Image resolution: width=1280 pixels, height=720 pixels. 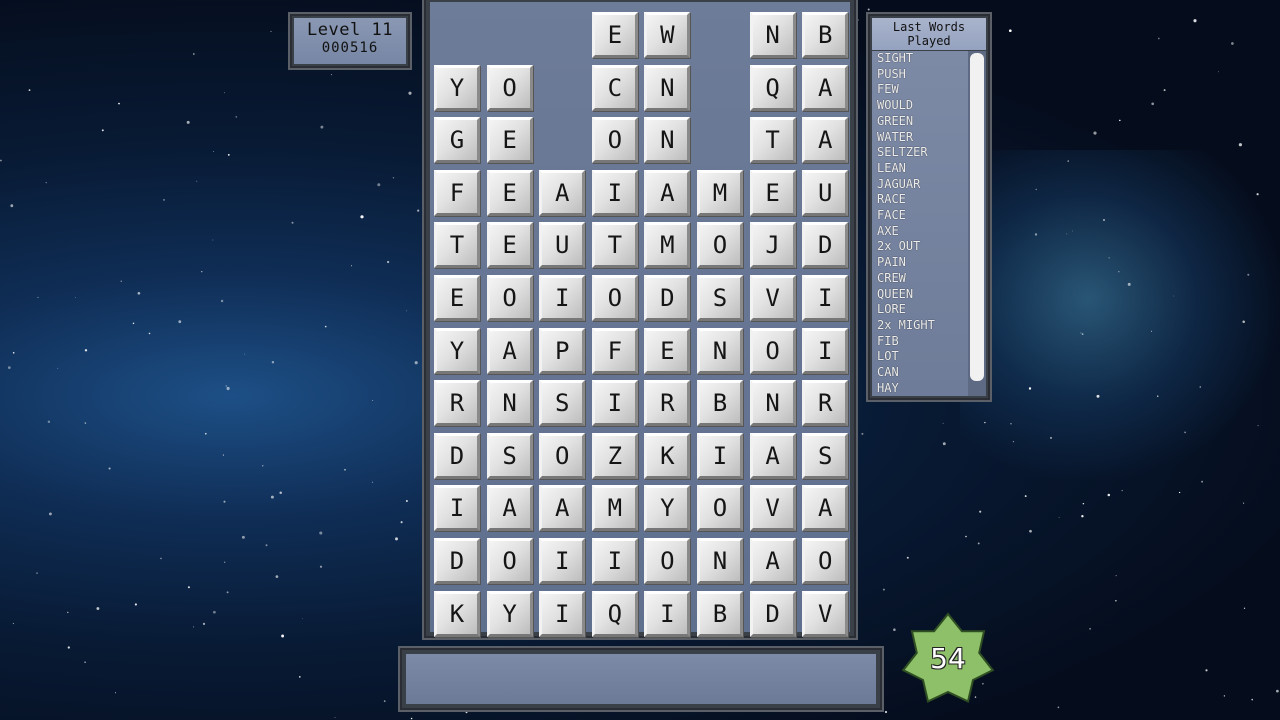 I want to click on letter-tile: W, so click(x=667, y=35).